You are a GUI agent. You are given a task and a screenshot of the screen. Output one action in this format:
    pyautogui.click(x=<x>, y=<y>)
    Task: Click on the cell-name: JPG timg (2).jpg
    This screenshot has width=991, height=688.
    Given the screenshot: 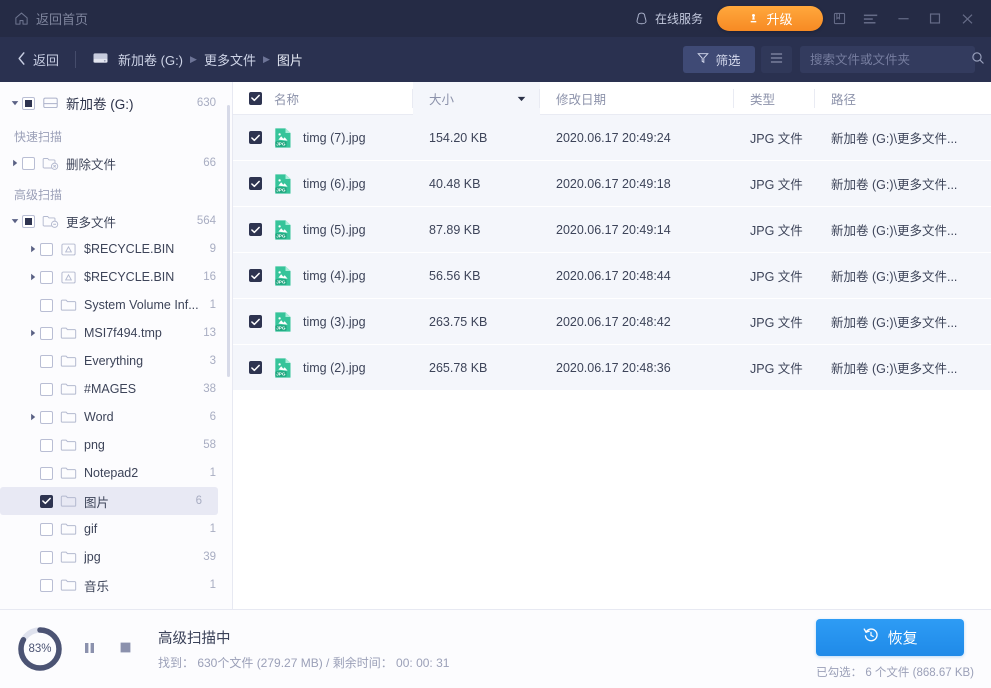 What is the action you would take?
    pyautogui.click(x=323, y=368)
    